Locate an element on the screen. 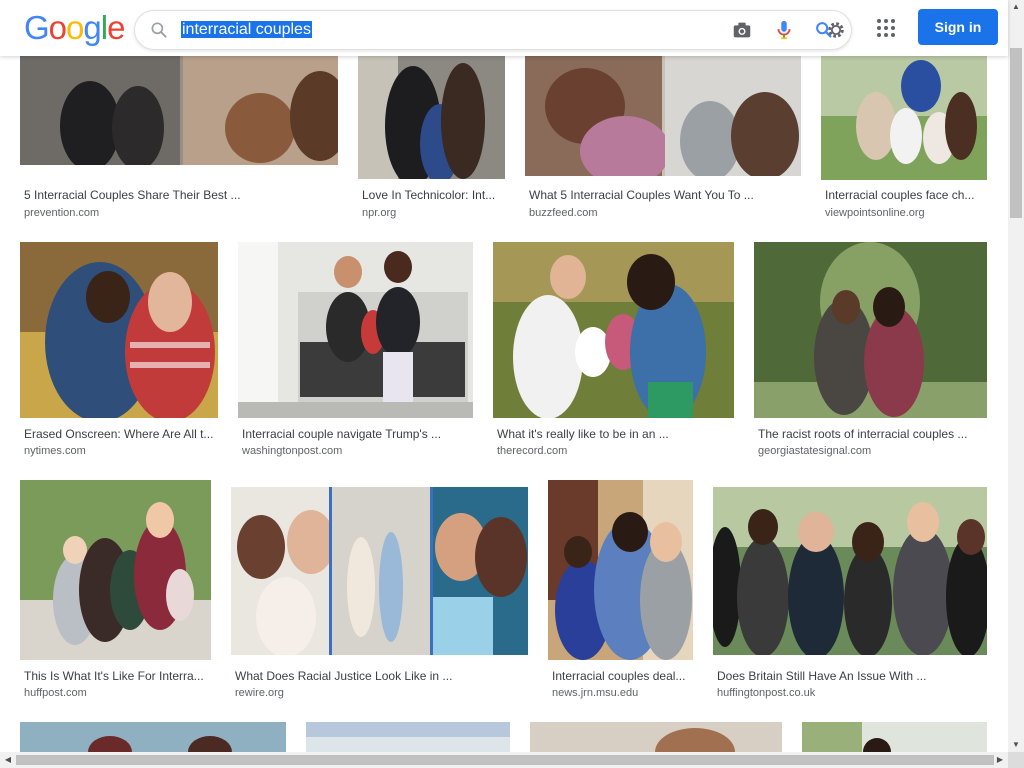 The height and width of the screenshot is (768, 1024). result-domain: news.jrn.msu.edu is located at coordinates (595, 693).